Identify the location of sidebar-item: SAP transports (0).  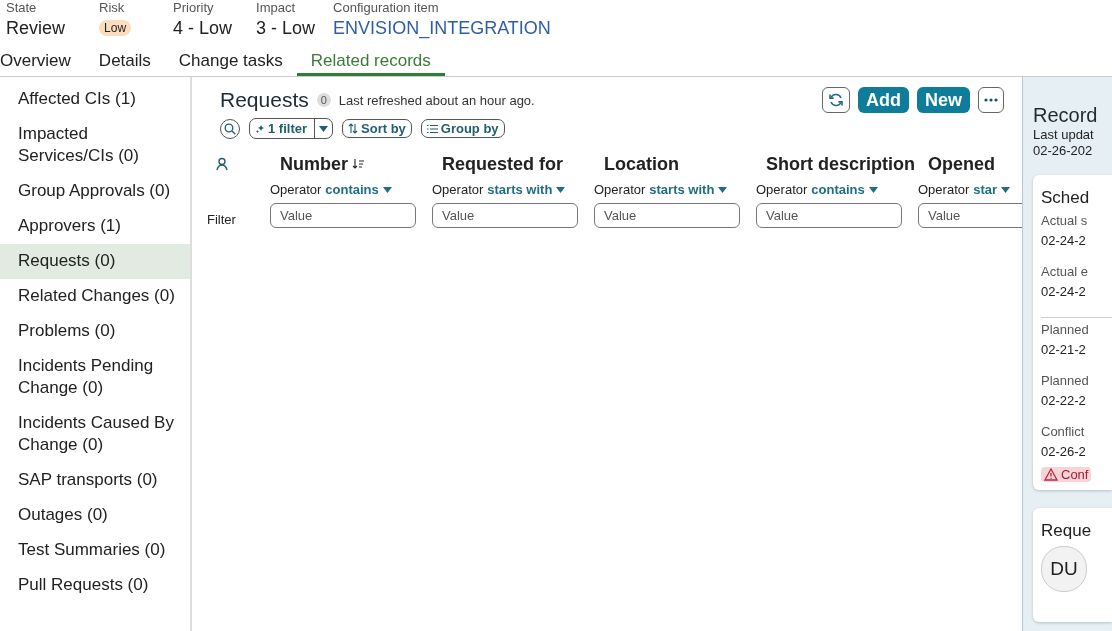
(95, 480).